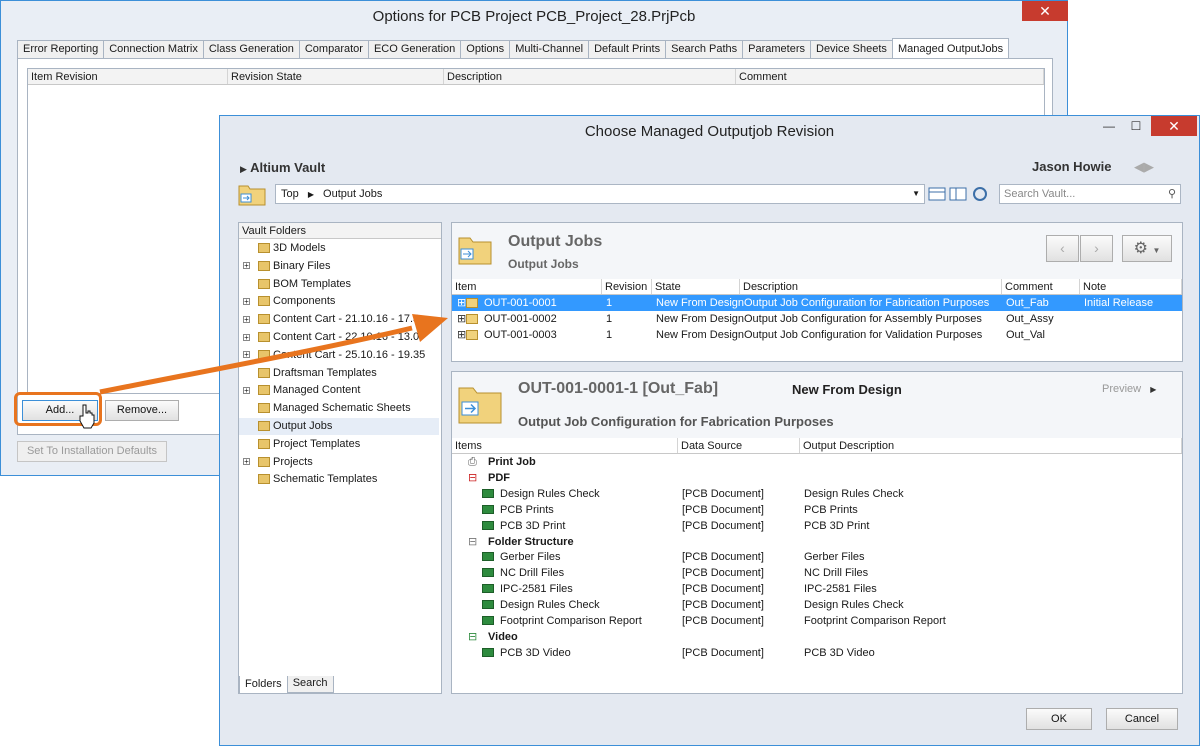  What do you see at coordinates (590, 76) in the screenshot?
I see `col-description: Description` at bounding box center [590, 76].